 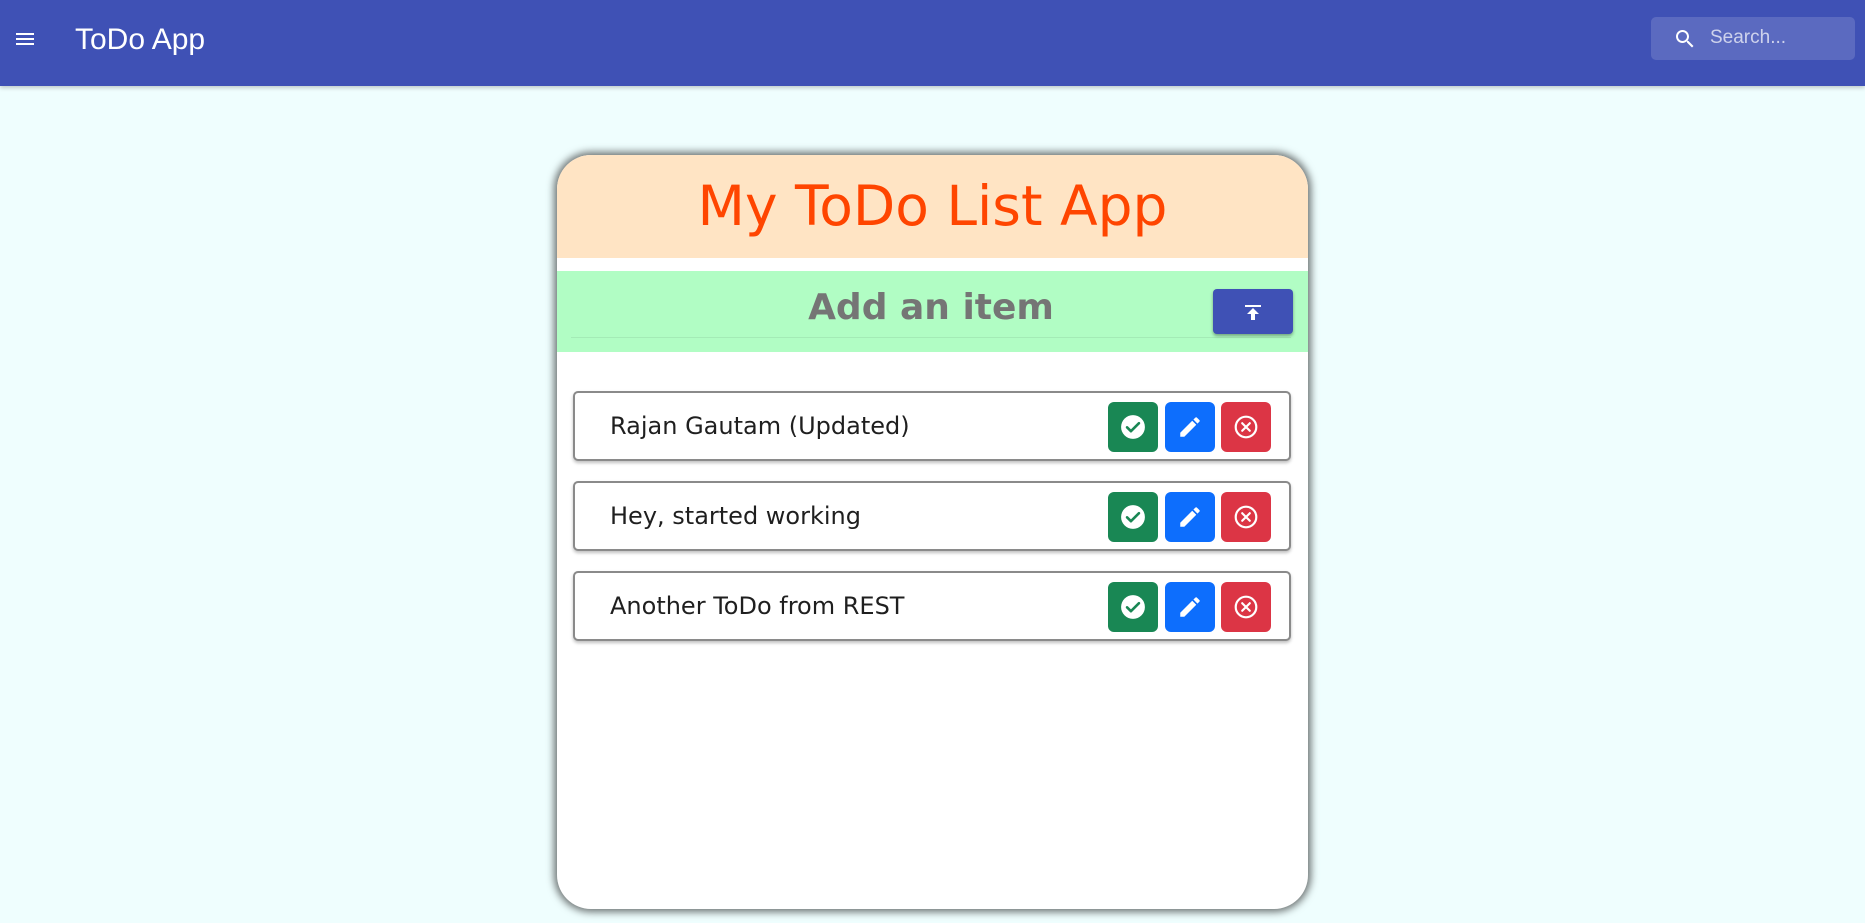 What do you see at coordinates (932, 426) in the screenshot?
I see `todo-item: Rajan Gautam (Updated)` at bounding box center [932, 426].